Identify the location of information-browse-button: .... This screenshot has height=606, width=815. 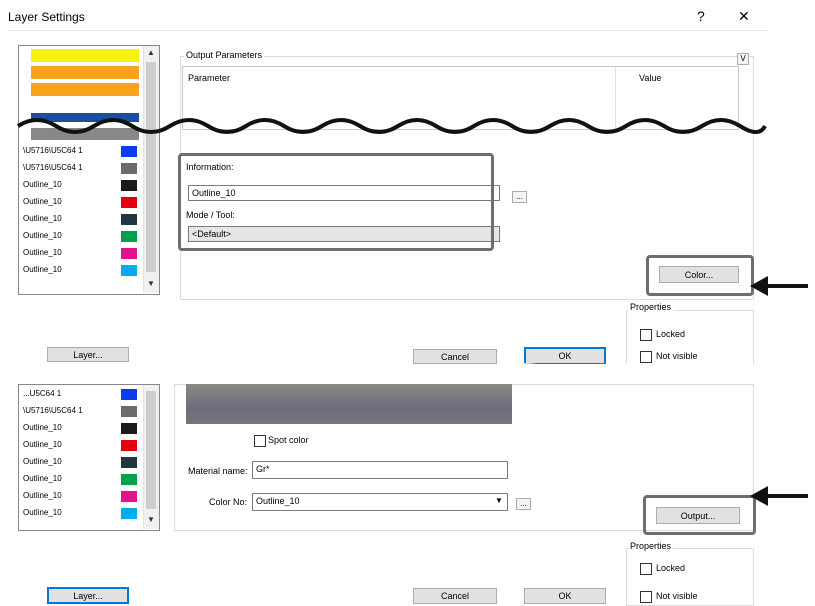
(519, 197).